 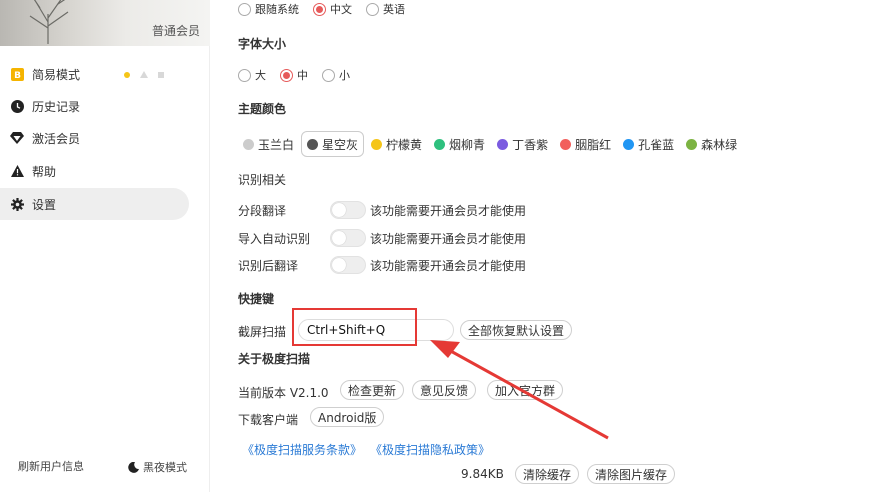 I want to click on annotation-arrow-icon, so click(x=519, y=390).